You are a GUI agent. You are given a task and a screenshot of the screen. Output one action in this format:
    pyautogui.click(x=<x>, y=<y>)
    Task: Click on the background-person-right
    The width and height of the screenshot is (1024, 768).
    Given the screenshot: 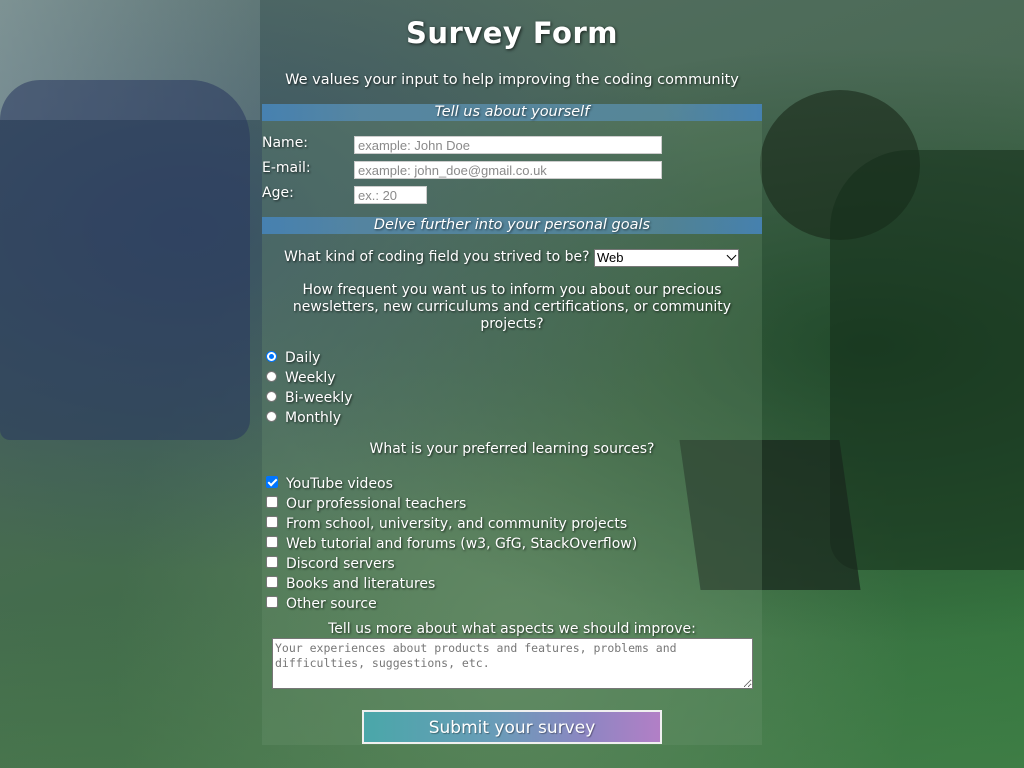 What is the action you would take?
    pyautogui.click(x=927, y=360)
    